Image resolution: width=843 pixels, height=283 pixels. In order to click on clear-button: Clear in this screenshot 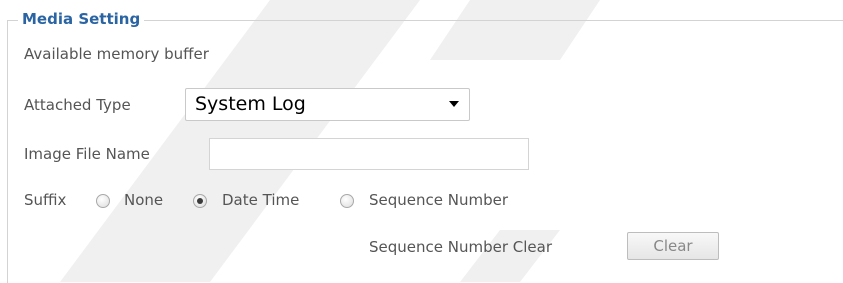, I will do `click(673, 246)`.